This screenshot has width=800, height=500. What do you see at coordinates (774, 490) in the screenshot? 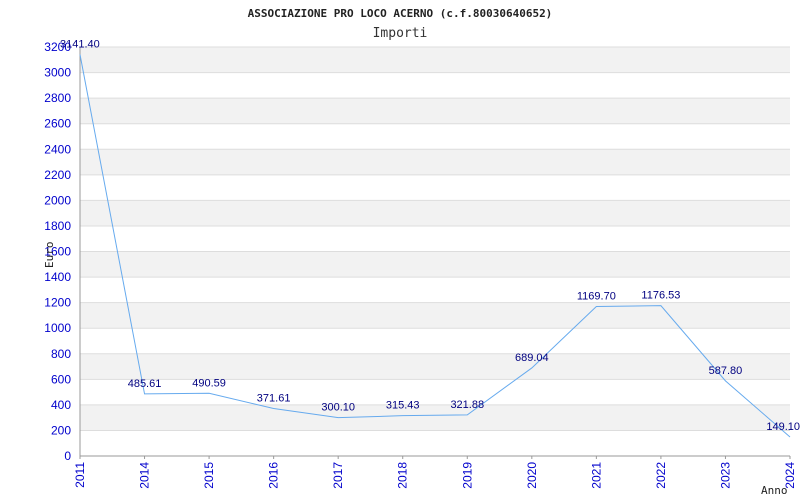
I see `x-axis-label: Anno` at bounding box center [774, 490].